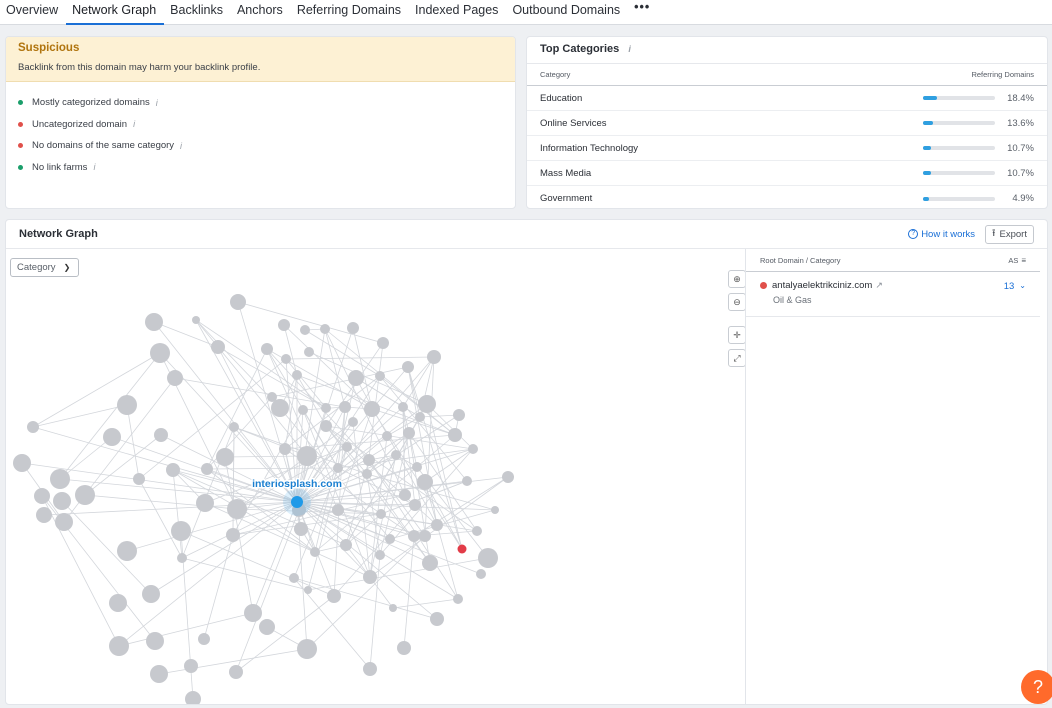  Describe the element at coordinates (737, 335) in the screenshot. I see `center-graph-button: ✛` at that location.